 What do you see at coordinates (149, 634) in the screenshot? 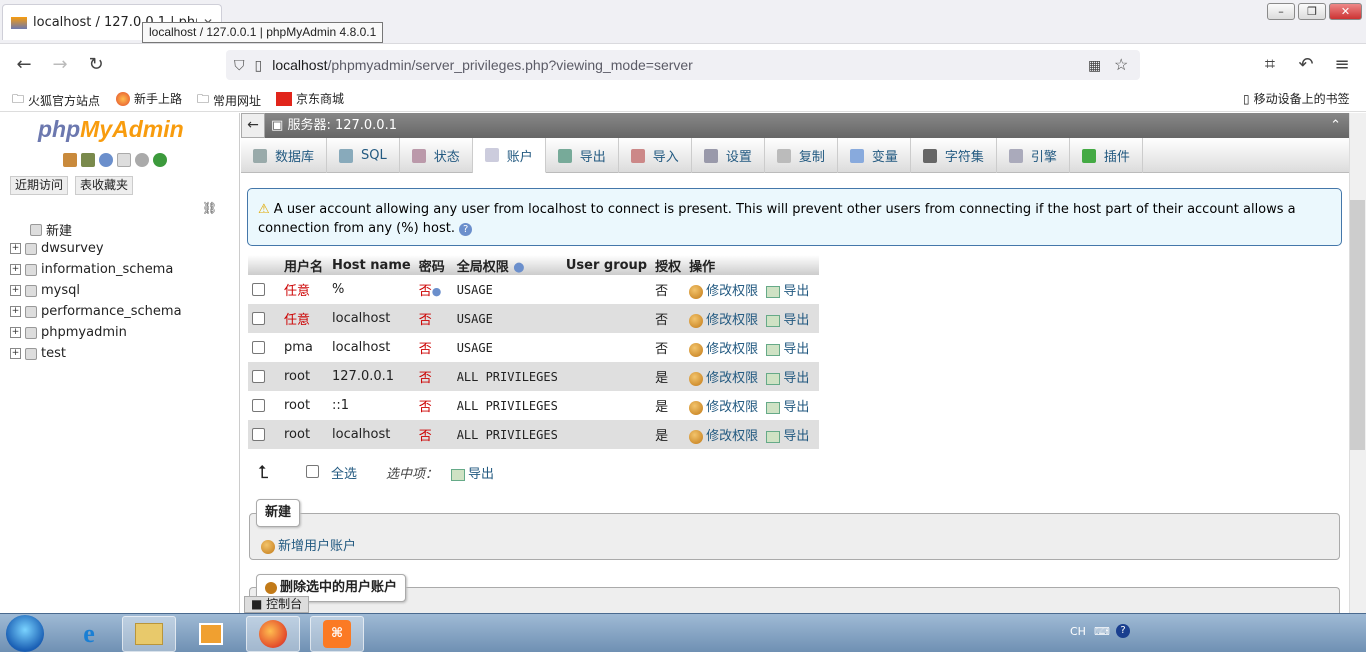
I see `explorer-taskbar-icon` at bounding box center [149, 634].